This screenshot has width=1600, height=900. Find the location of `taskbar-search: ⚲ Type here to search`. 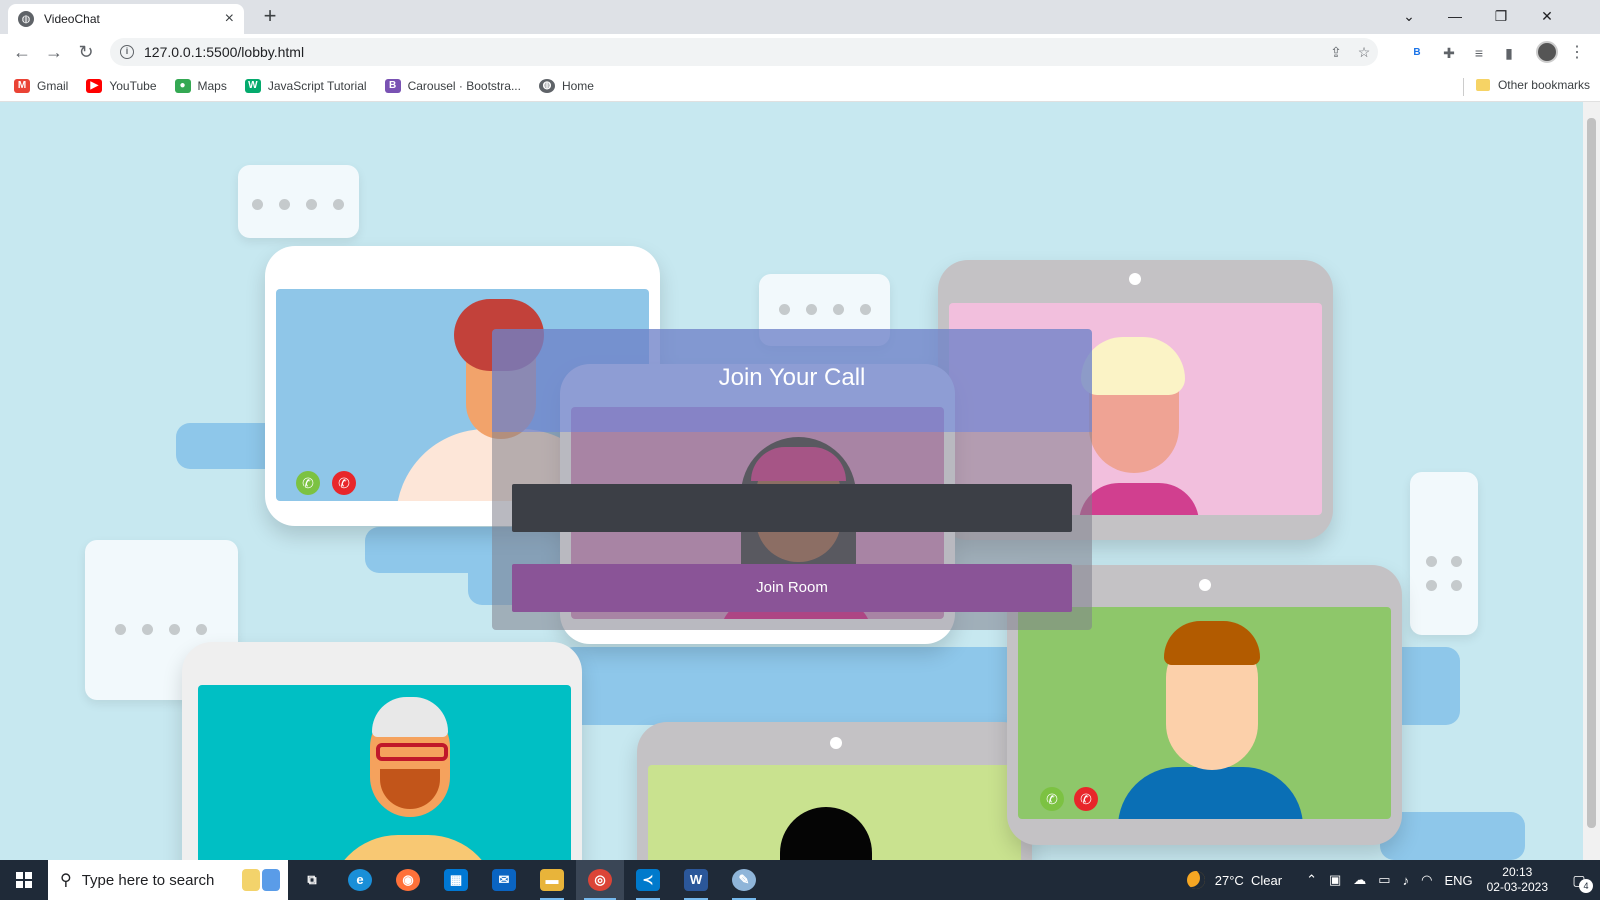

taskbar-search: ⚲ Type here to search is located at coordinates (168, 880).